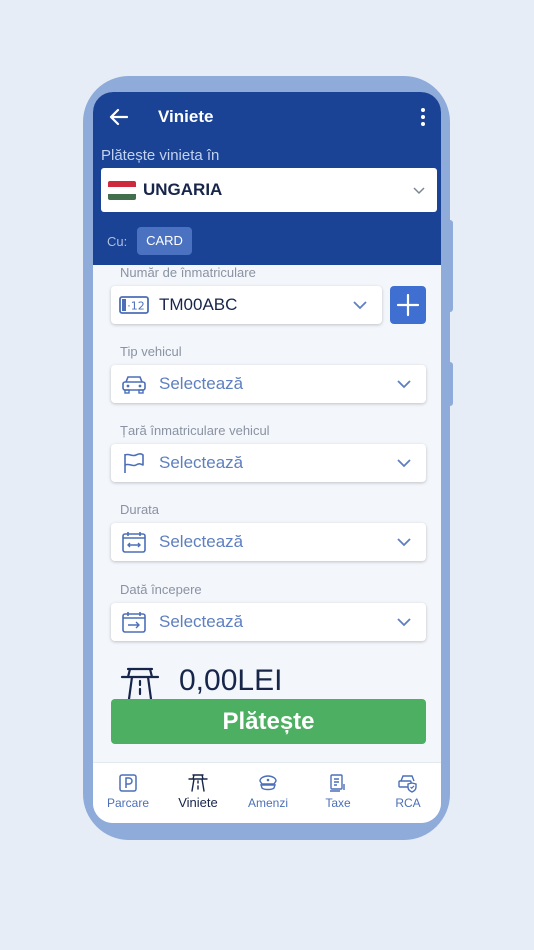 The width and height of the screenshot is (534, 950). I want to click on calendar-range-icon, so click(134, 542).